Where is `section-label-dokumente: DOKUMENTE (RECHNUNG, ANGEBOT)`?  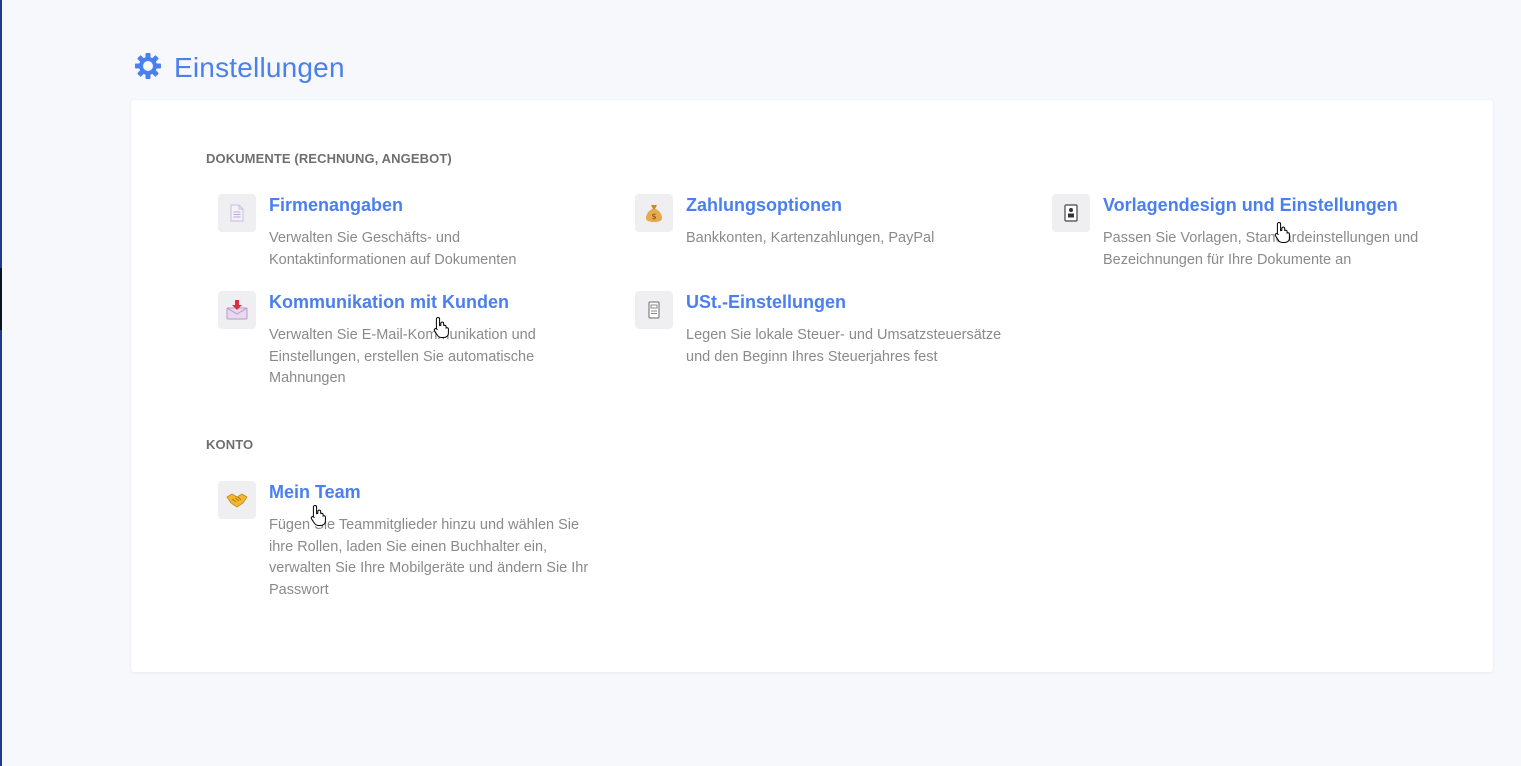 section-label-dokumente: DOKUMENTE (RECHNUNG, ANGEBOT) is located at coordinates (329, 158).